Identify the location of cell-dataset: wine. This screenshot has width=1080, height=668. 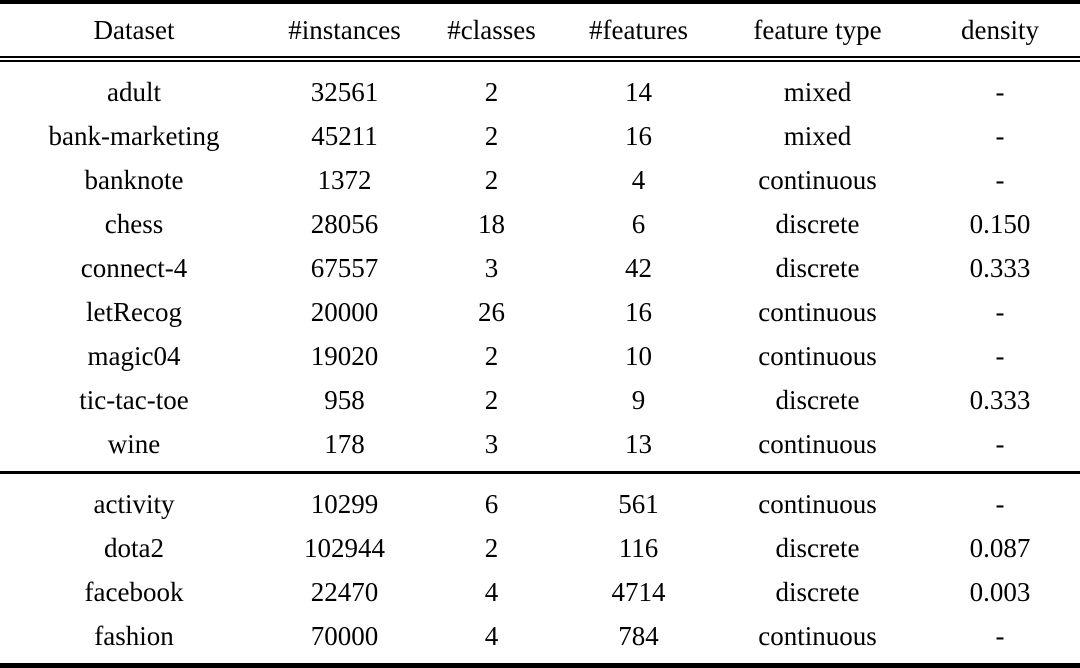
(134, 443).